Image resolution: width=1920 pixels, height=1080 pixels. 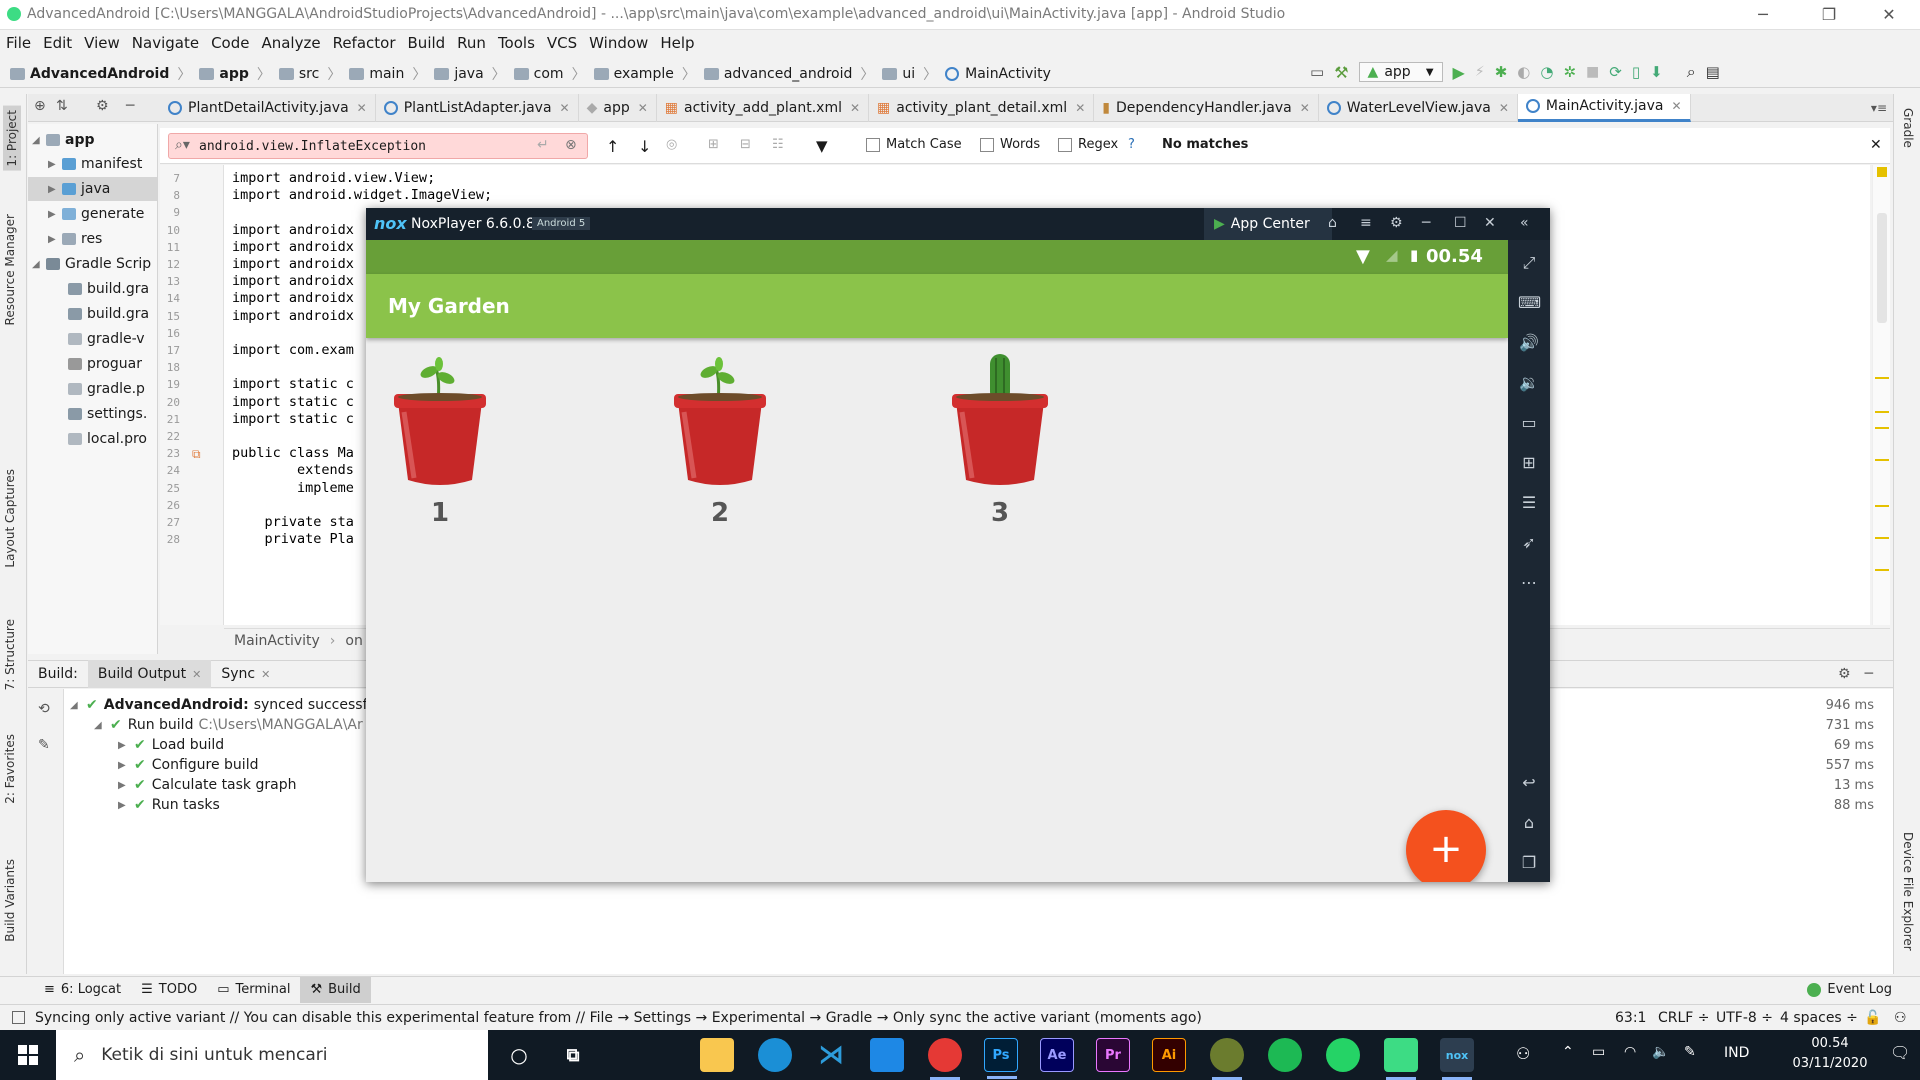 What do you see at coordinates (1529, 463) in the screenshot?
I see `add-apk-icon: ⊞` at bounding box center [1529, 463].